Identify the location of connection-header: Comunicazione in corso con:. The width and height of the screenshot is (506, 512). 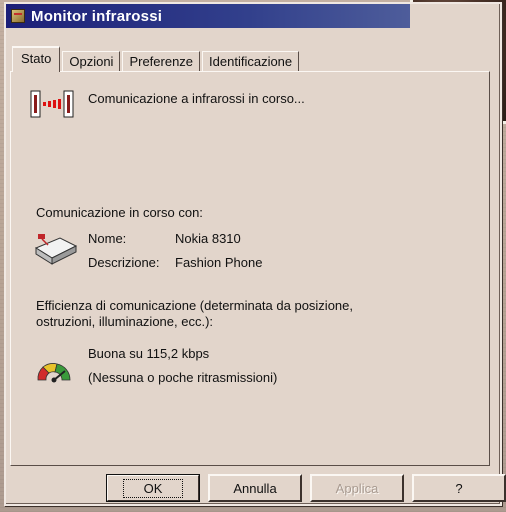
(119, 212).